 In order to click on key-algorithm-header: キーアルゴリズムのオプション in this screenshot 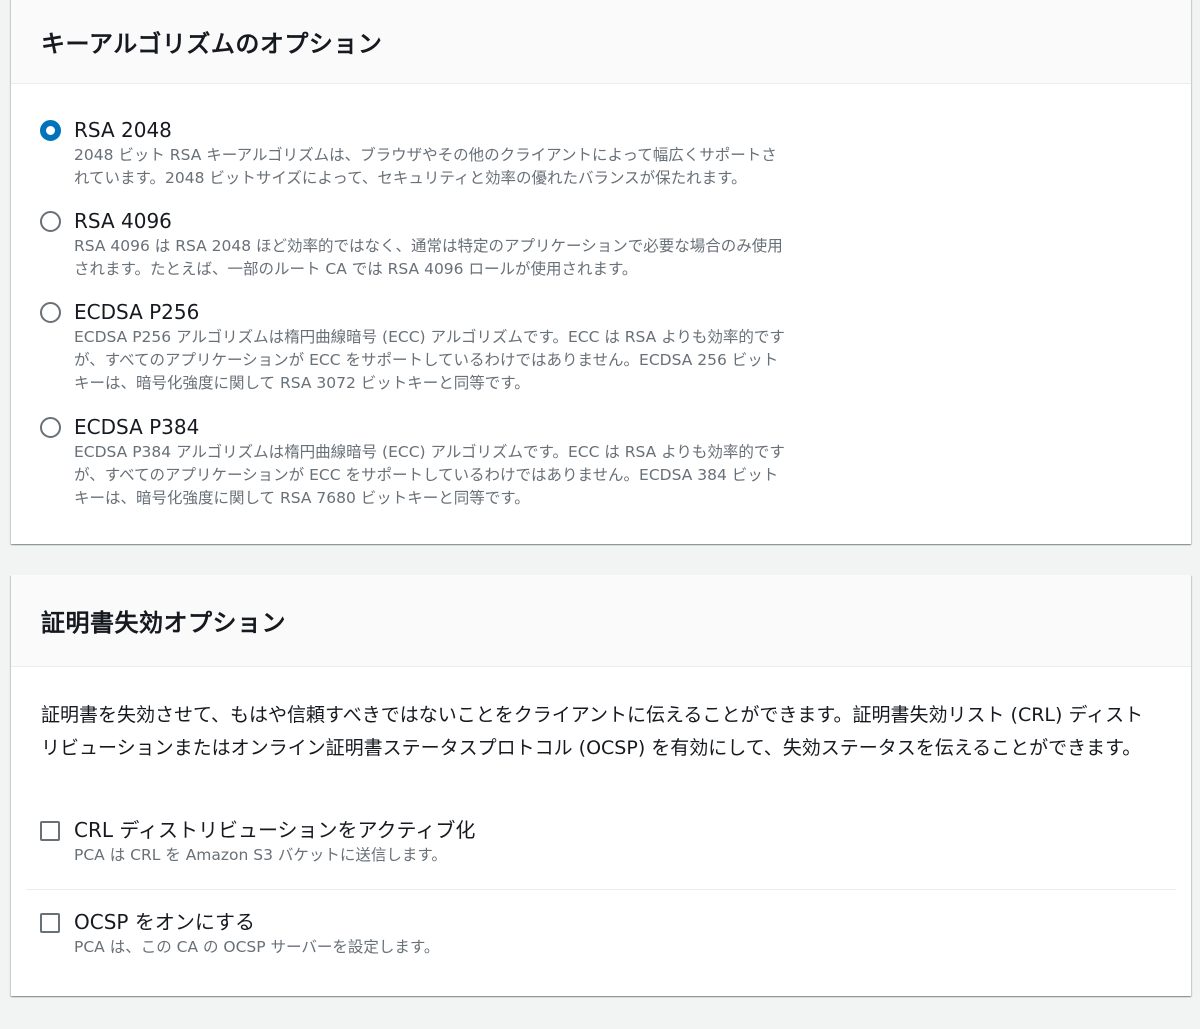, I will do `click(601, 42)`.